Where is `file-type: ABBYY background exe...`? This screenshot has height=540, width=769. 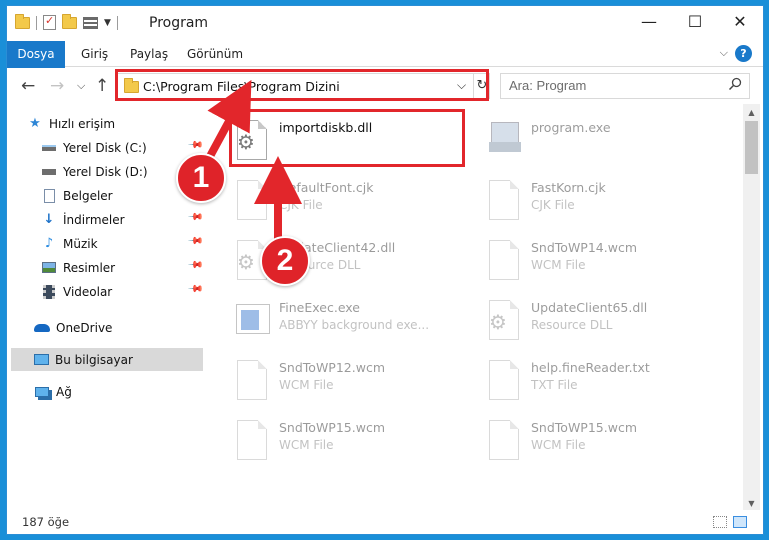 file-type: ABBYY background exe... is located at coordinates (354, 325).